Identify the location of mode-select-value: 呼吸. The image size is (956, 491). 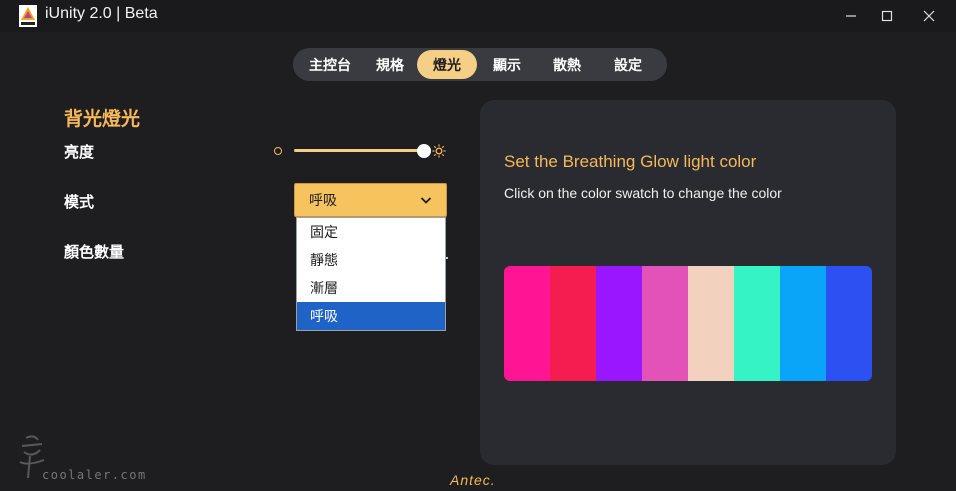
(323, 201).